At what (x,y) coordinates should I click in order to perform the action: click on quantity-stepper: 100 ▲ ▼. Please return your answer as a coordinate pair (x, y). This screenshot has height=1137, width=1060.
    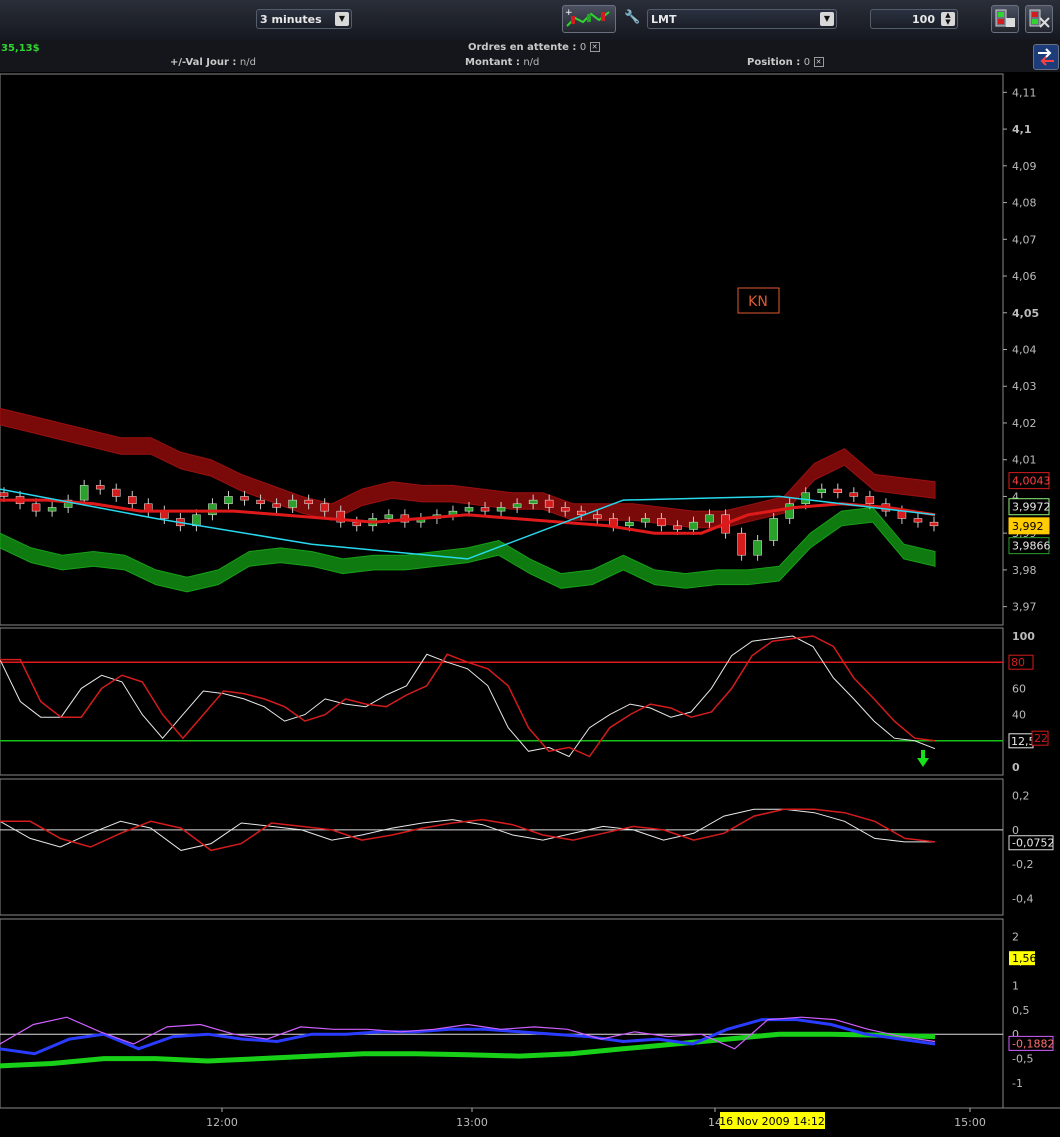
    Looking at the image, I should click on (914, 19).